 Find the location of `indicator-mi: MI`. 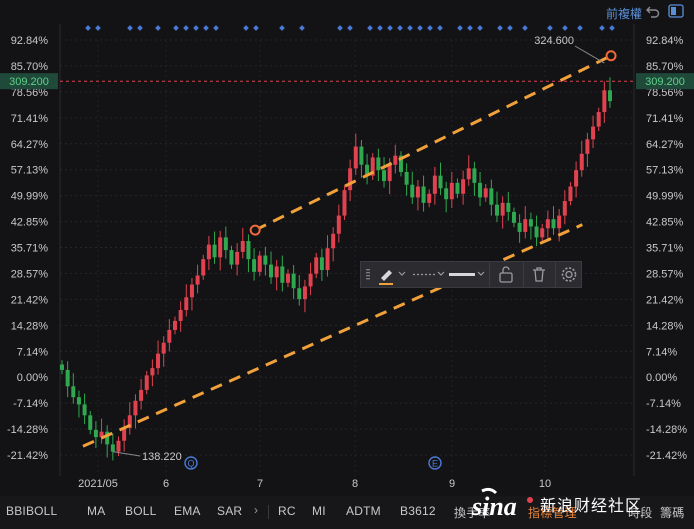

indicator-mi: MI is located at coordinates (319, 511).